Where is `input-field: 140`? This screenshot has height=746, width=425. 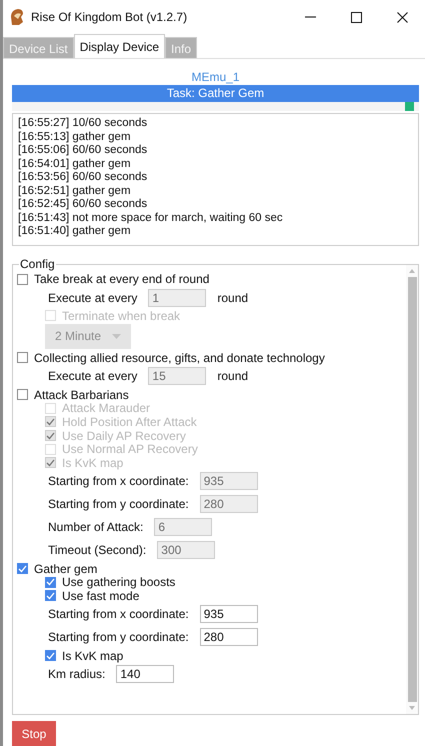 input-field: 140 is located at coordinates (145, 673).